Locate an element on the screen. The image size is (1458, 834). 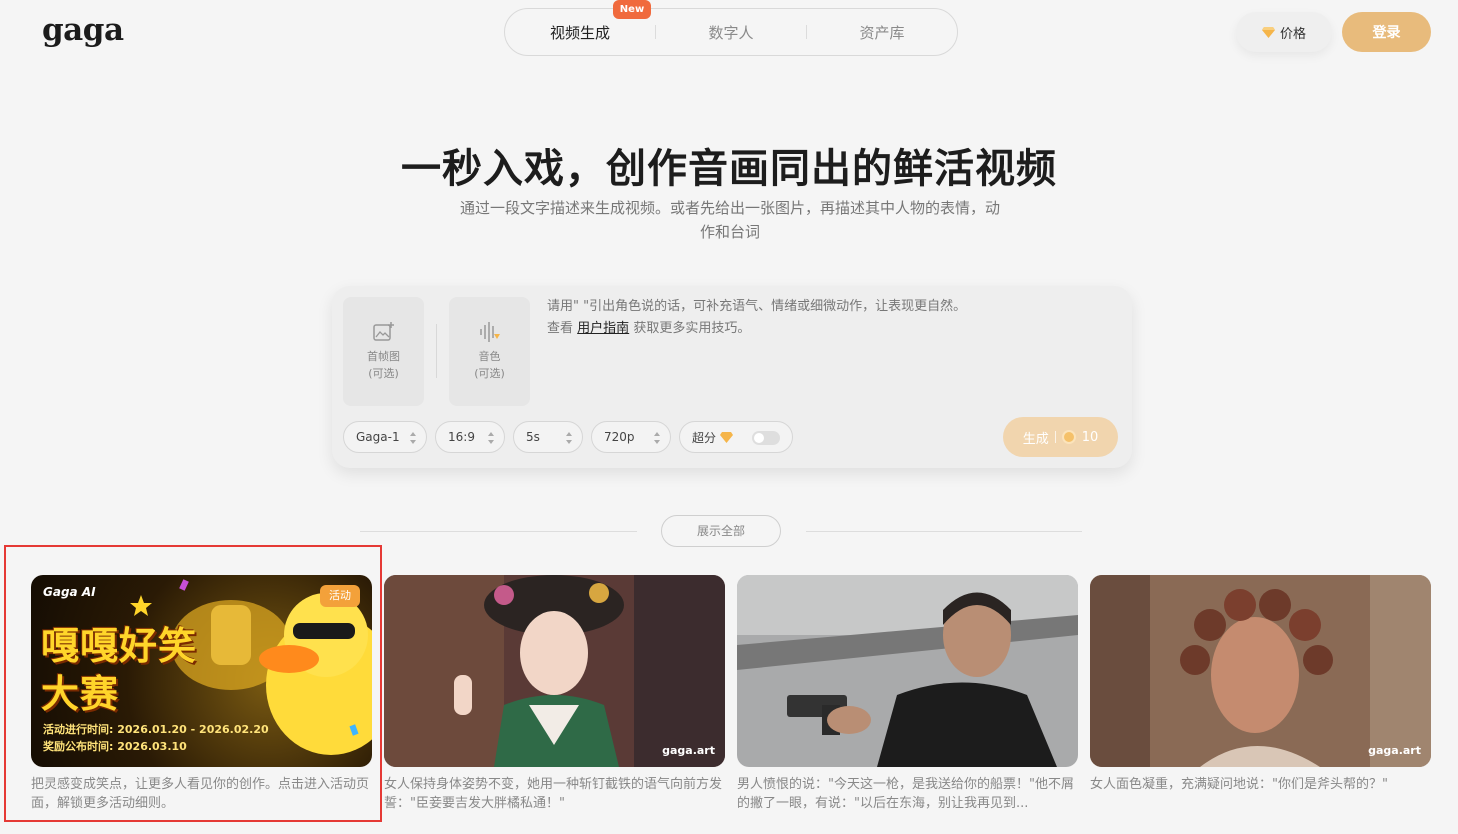
video-thumbnail is located at coordinates (907, 671).